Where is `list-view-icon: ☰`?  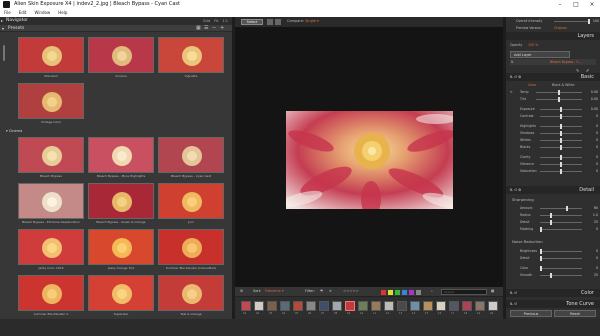
list-view-icon: ☰ is located at coordinates (206, 28).